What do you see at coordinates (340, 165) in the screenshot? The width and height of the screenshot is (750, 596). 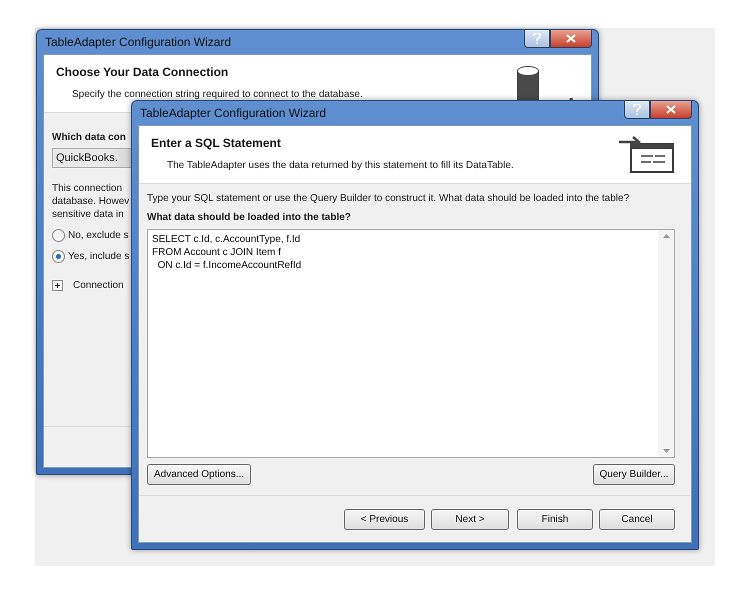 I see `page-subtitle: The TableAdapter uses the data returned by this statement to fill its DataTable.` at bounding box center [340, 165].